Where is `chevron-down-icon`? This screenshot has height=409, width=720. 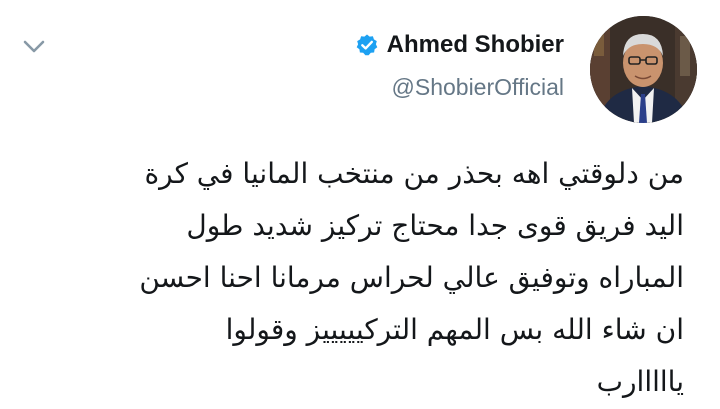
chevron-down-icon is located at coordinates (34, 46).